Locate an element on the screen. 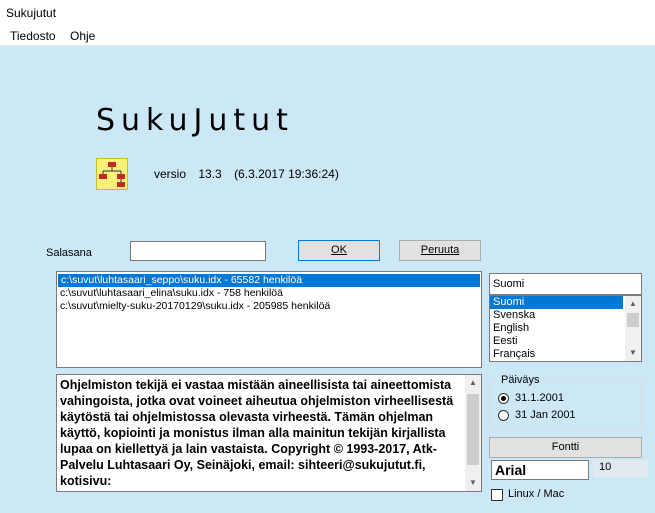 This screenshot has width=655, height=513. window-title: Sukujutut is located at coordinates (31, 13).